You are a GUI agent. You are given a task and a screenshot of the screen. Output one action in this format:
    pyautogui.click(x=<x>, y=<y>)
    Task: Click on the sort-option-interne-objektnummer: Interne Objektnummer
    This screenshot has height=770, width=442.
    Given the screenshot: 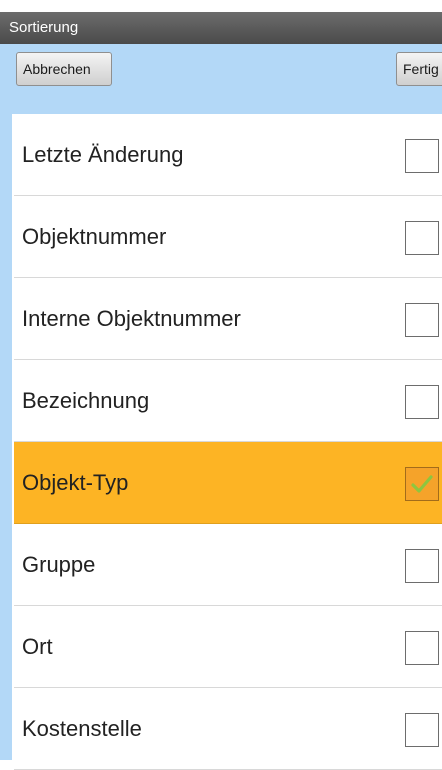 What is the action you would take?
    pyautogui.click(x=228, y=319)
    